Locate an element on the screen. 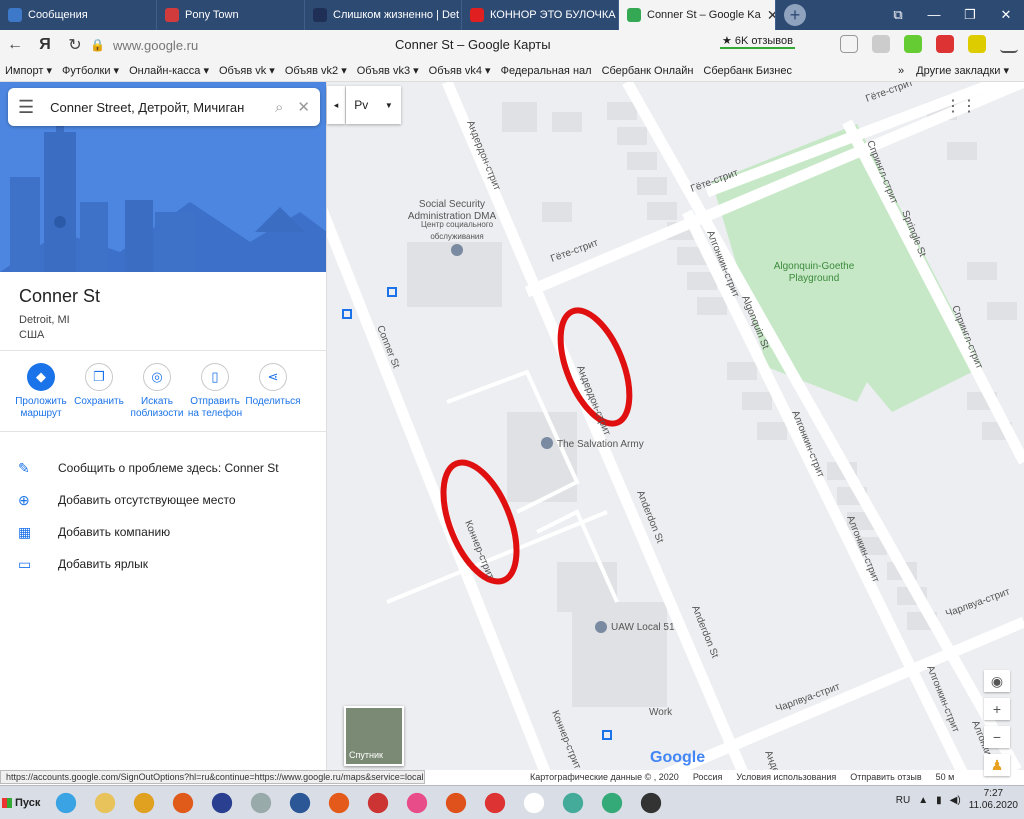 The height and width of the screenshot is (819, 1024). browser-tab: Слишком жизненно | Det is located at coordinates (383, 15).